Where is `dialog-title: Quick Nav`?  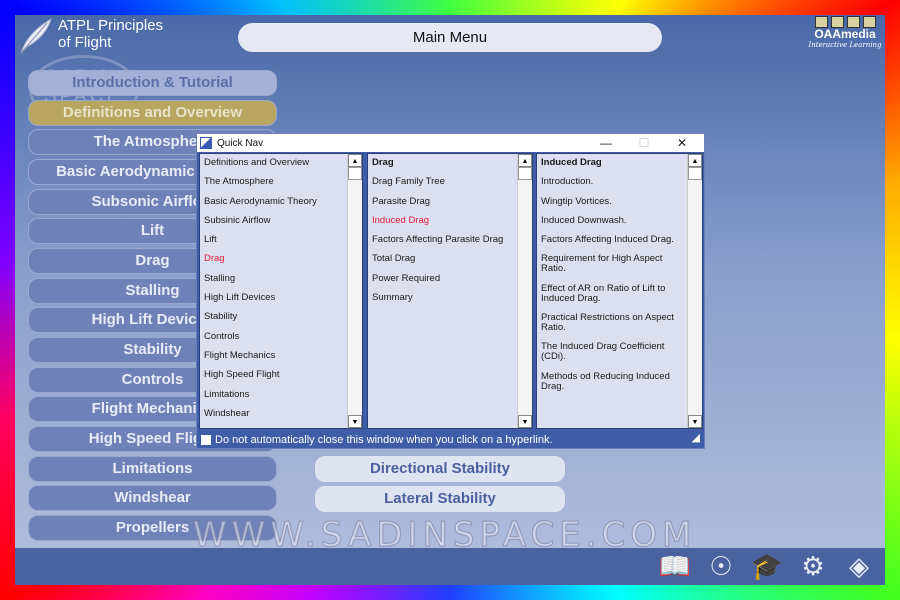 dialog-title: Quick Nav is located at coordinates (240, 143).